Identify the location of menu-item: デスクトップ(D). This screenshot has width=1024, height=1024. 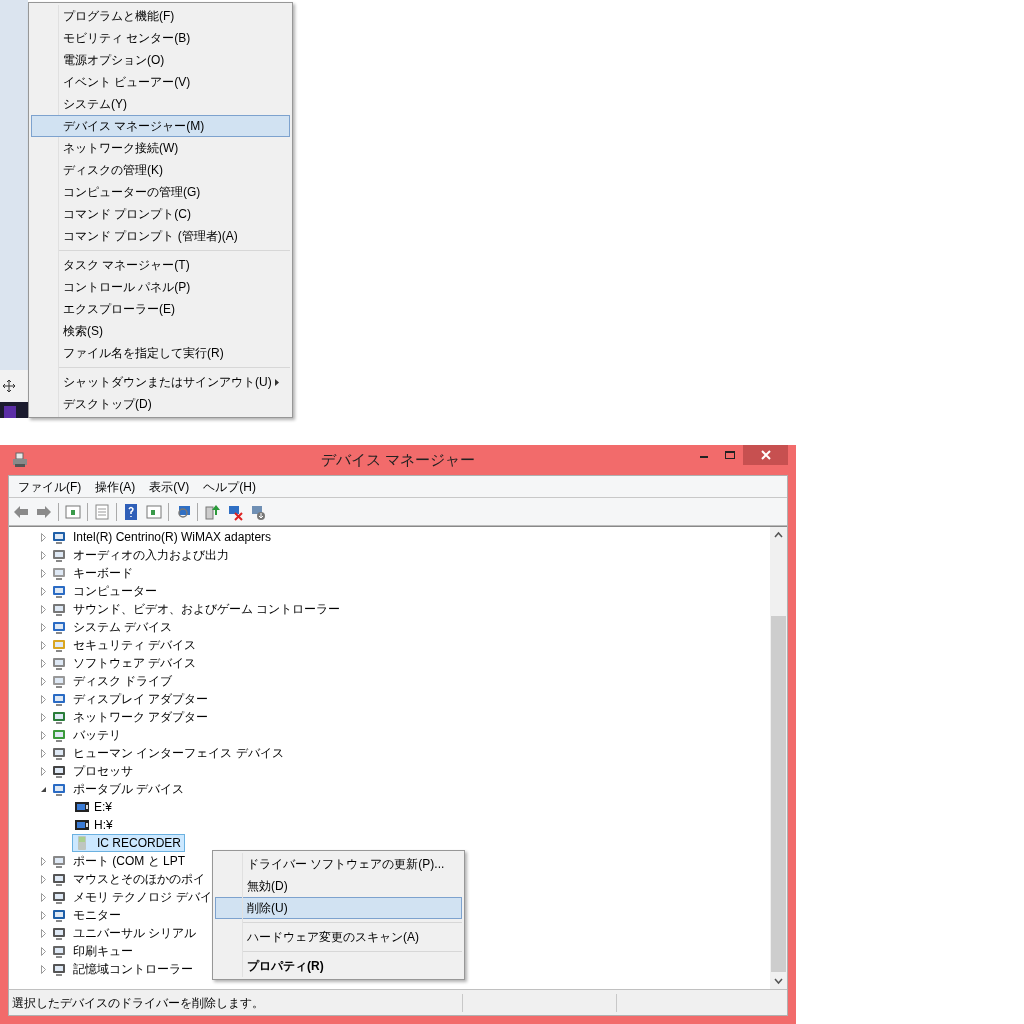
(160, 404).